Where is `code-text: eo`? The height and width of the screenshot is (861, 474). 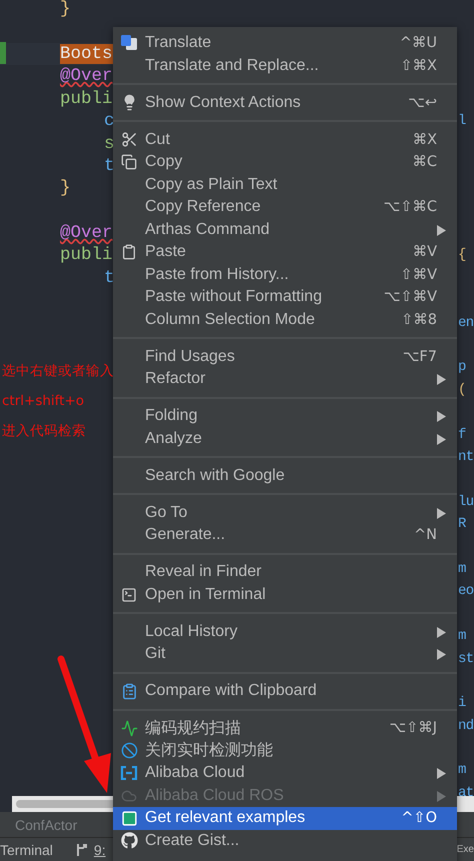
code-text: eo is located at coordinates (466, 592).